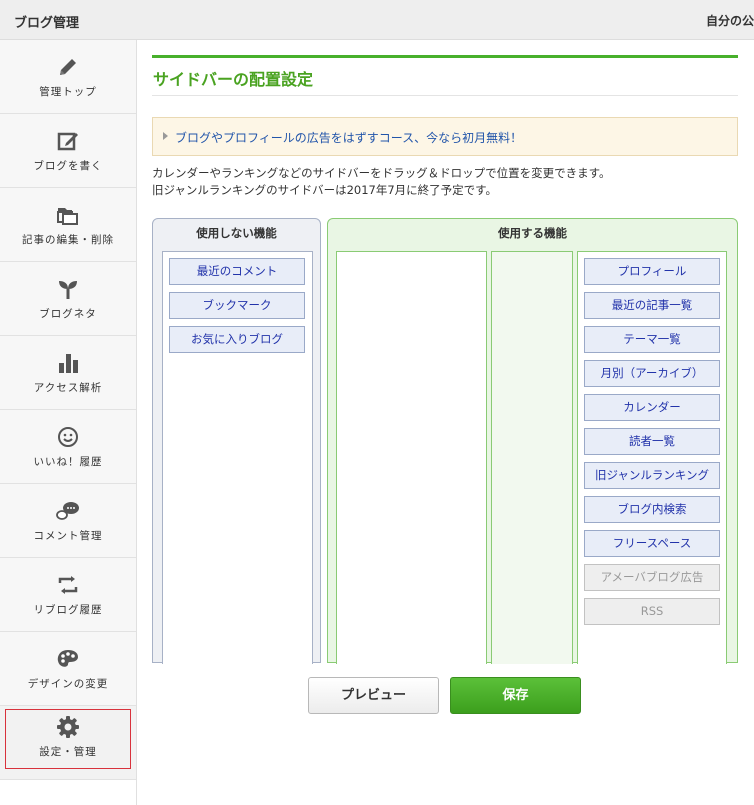  What do you see at coordinates (68, 462) in the screenshot?
I see `sidebar-item-label: いいね！履歴` at bounding box center [68, 462].